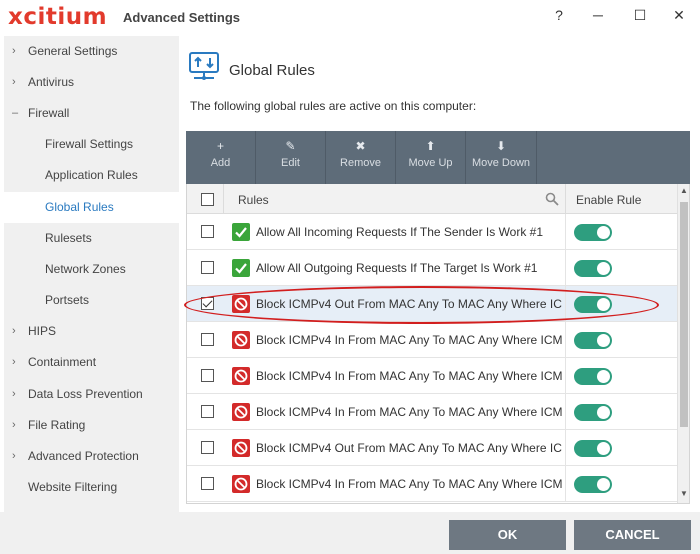 This screenshot has width=700, height=554. I want to click on vertical-scrollbar: ▲ ▼, so click(683, 343).